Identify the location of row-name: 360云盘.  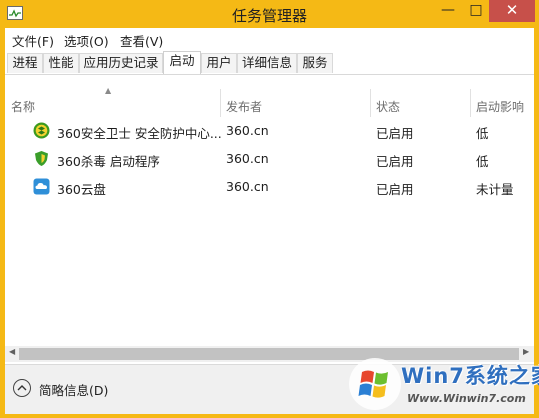
(81, 189).